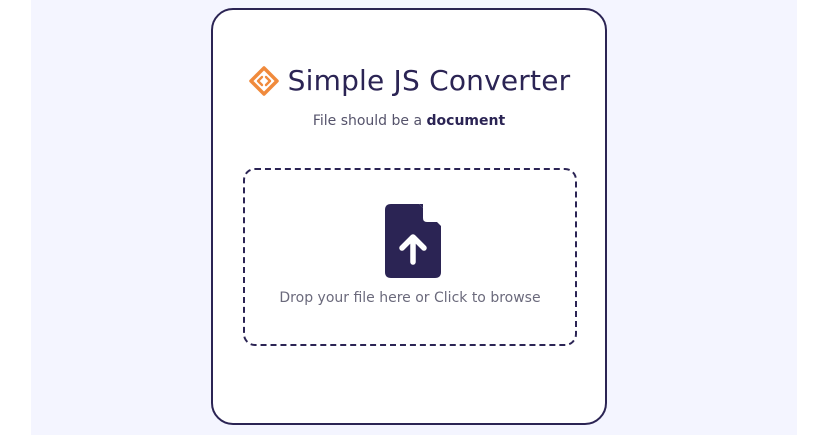  Describe the element at coordinates (429, 80) in the screenshot. I see `app-title: Simple JS Converter` at that location.